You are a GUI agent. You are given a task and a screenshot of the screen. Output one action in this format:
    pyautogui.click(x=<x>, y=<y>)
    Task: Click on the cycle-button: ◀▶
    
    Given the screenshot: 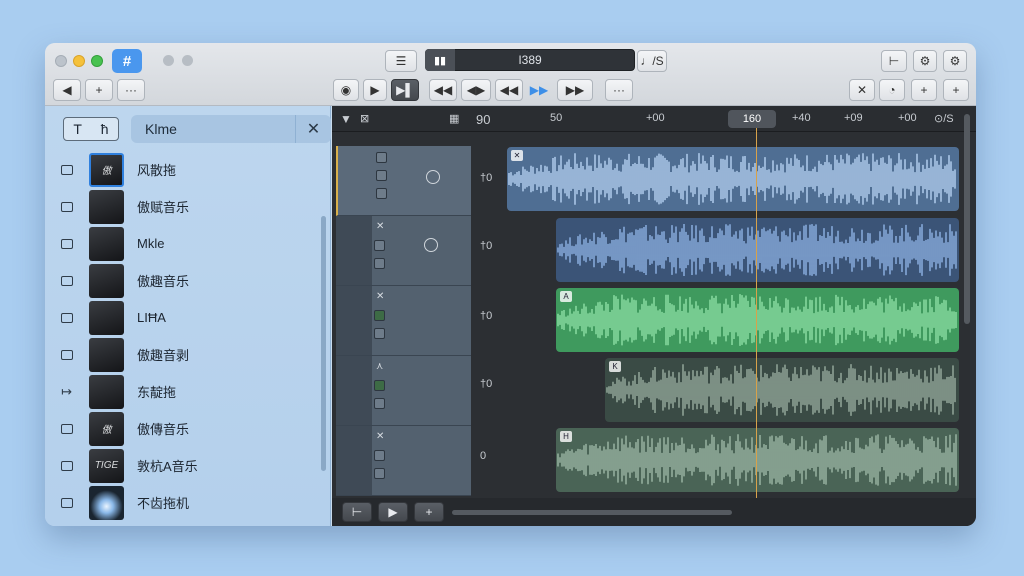 What is the action you would take?
    pyautogui.click(x=476, y=90)
    